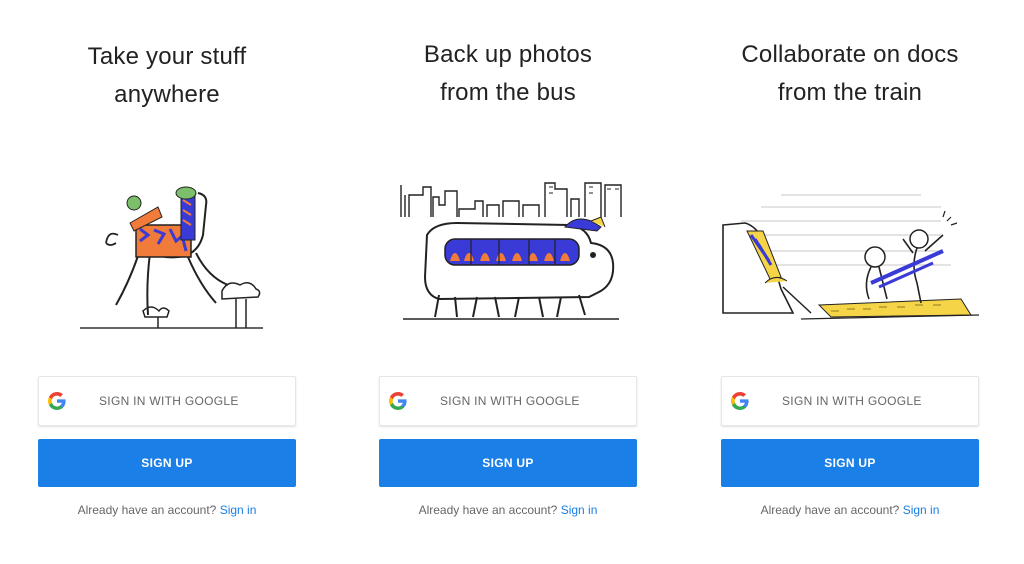 The width and height of the screenshot is (1024, 564). I want to click on panel-title: Back up photos from the bus, so click(508, 74).